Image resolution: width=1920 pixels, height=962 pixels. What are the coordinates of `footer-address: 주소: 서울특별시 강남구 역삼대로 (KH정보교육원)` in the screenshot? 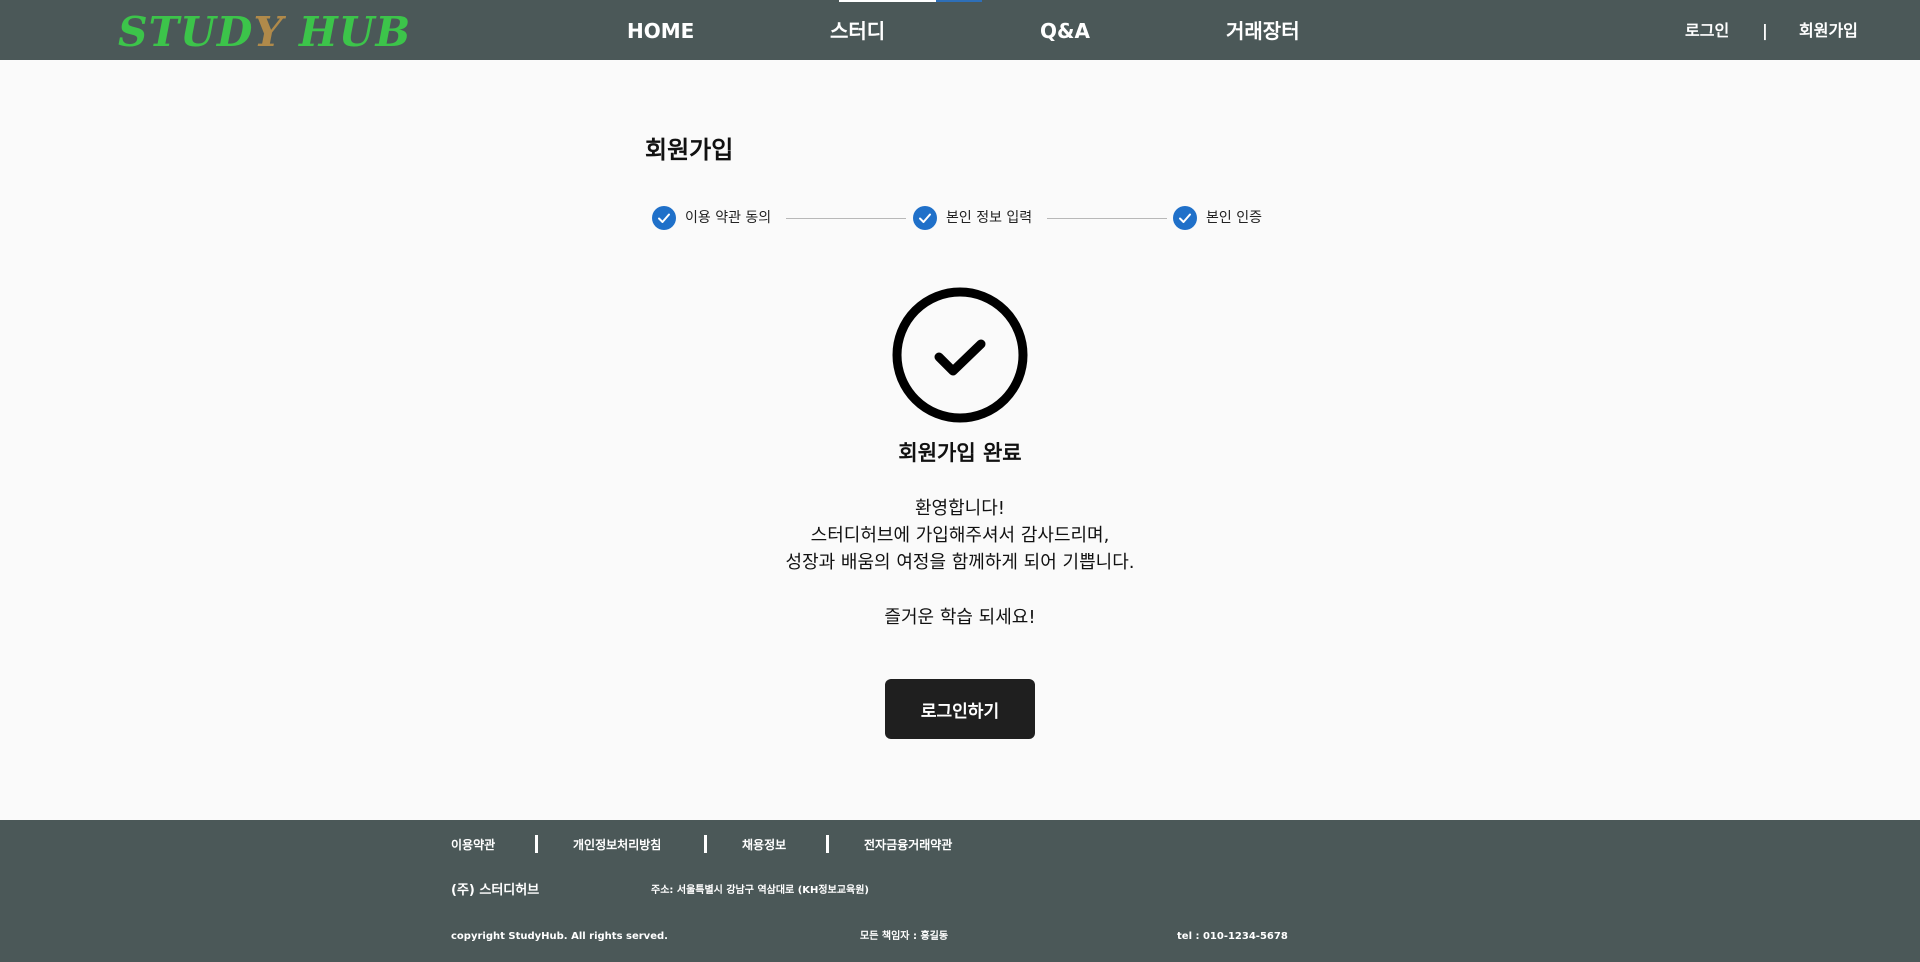 It's located at (760, 890).